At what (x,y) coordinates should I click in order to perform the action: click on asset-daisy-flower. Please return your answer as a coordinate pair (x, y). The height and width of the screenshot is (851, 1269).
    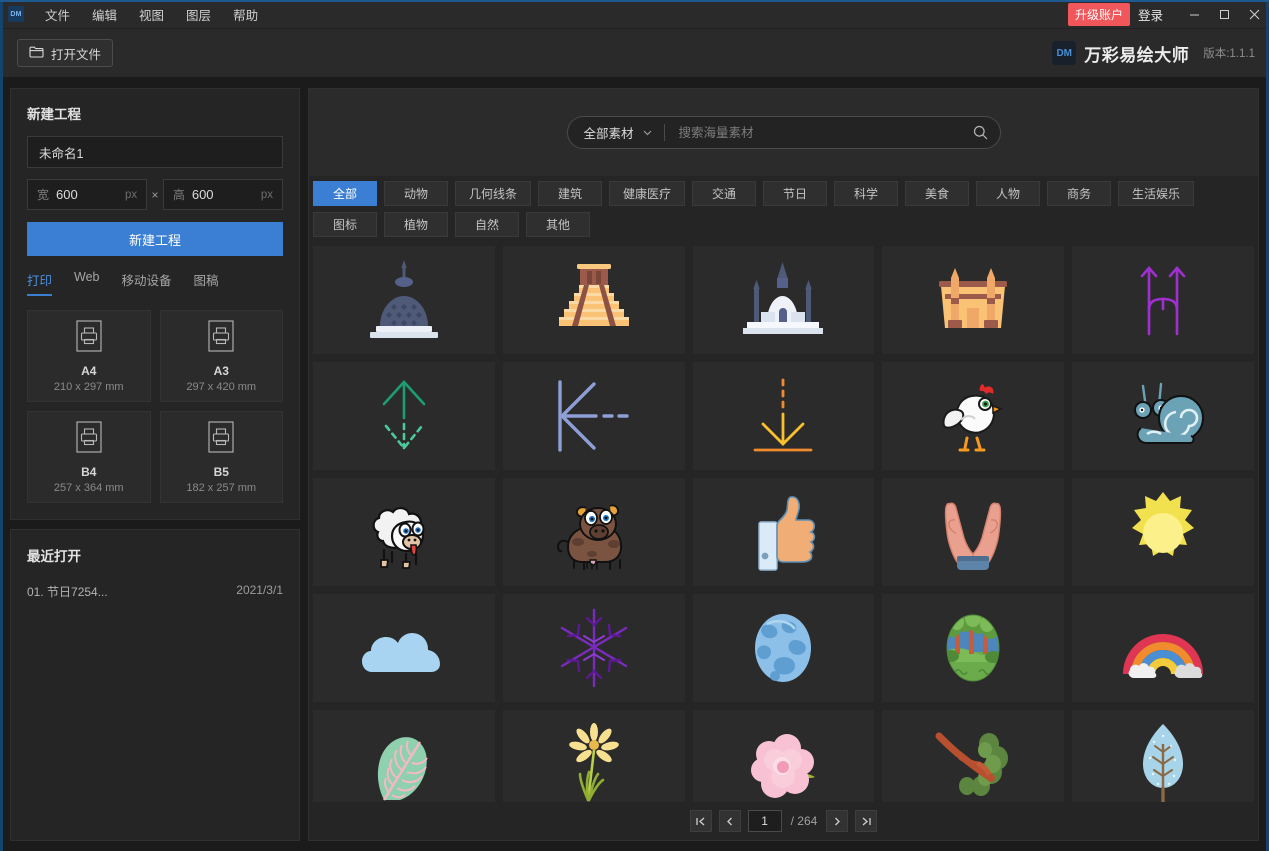
    Looking at the image, I should click on (593, 756).